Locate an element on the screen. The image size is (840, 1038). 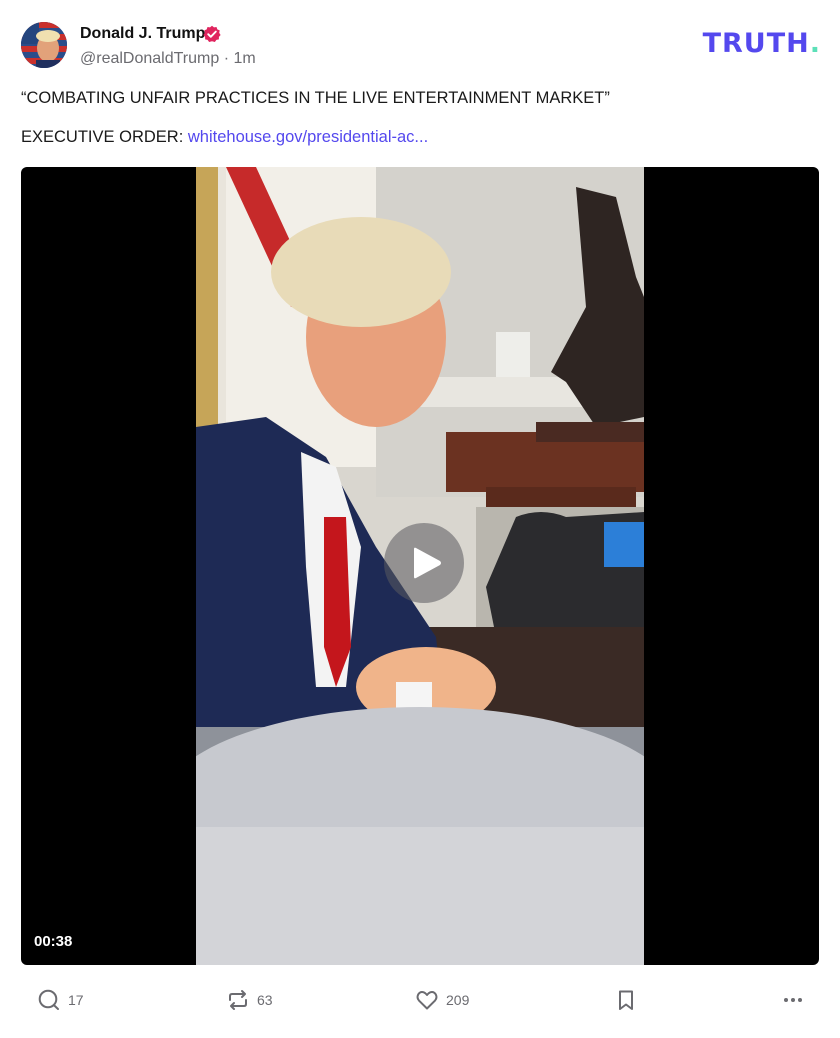
author-name: Donald J. Trump is located at coordinates (142, 34).